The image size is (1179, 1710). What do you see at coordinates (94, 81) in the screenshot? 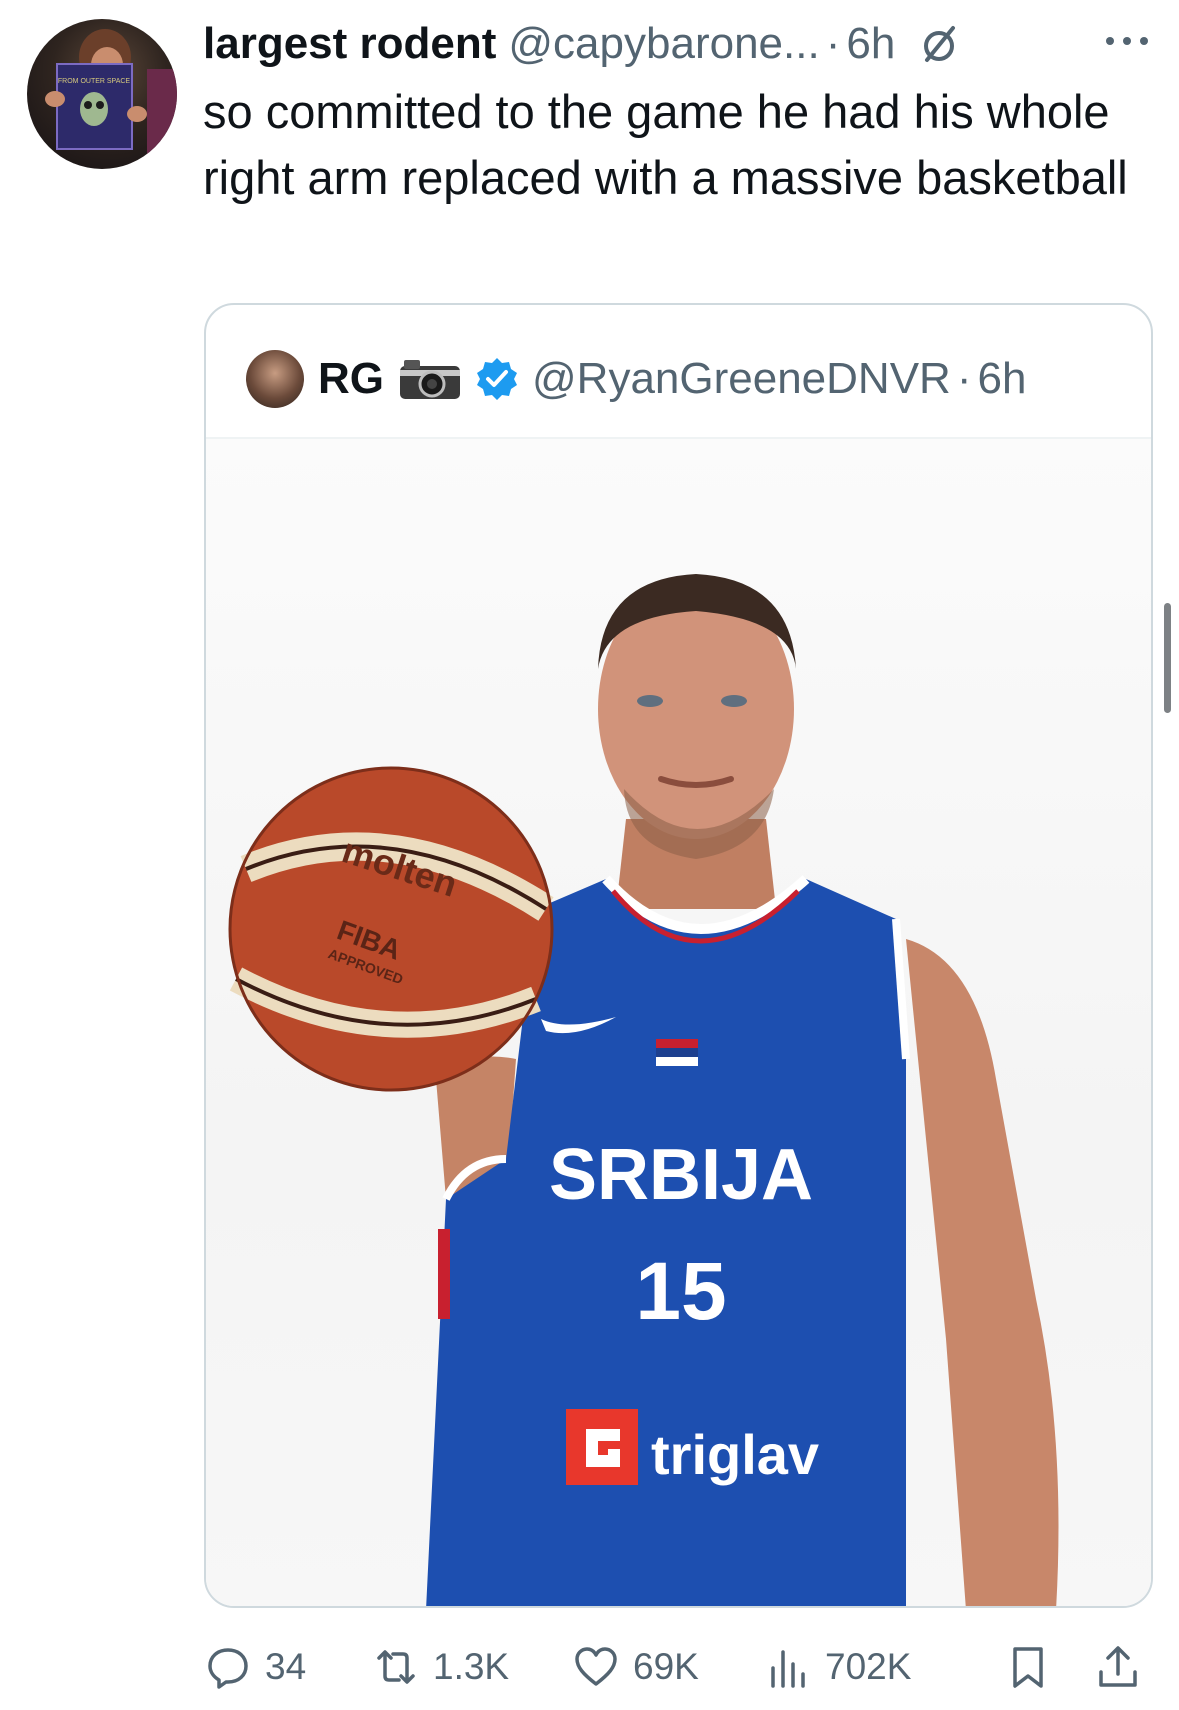
I see `avatar-book-text: FROM OUTER SPACE` at bounding box center [94, 81].